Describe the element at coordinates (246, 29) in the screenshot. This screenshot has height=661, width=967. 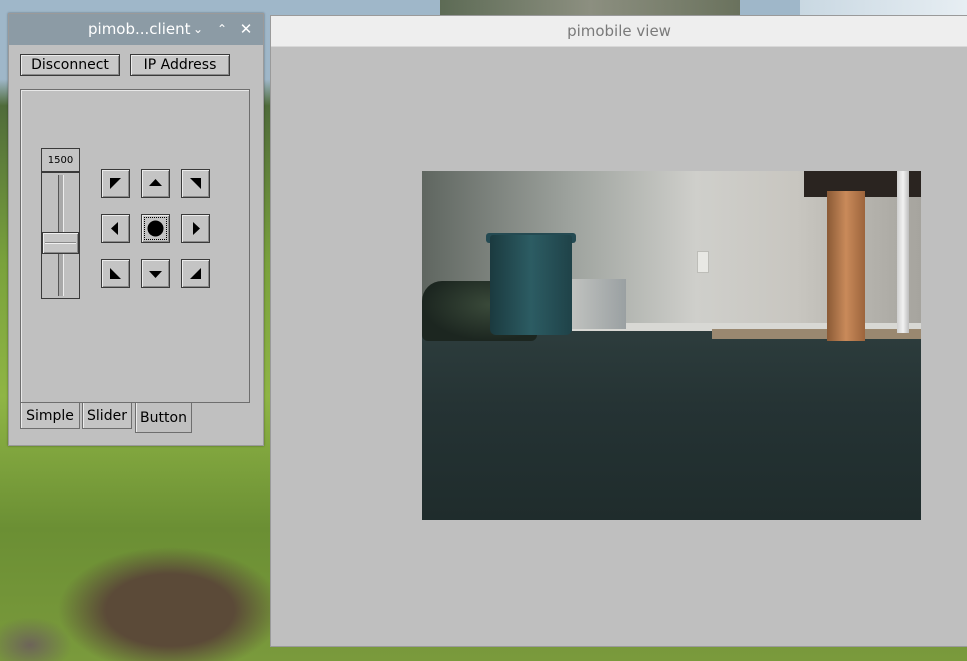
I see `close-icon: ✕` at that location.